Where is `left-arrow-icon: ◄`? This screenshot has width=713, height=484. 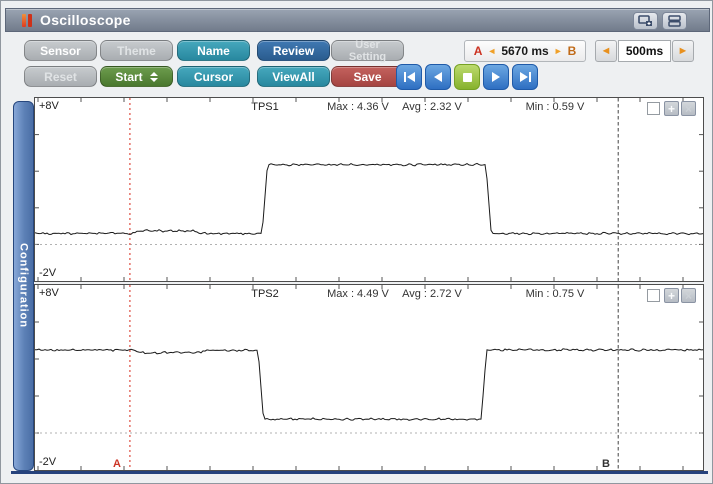 left-arrow-icon: ◄ is located at coordinates (492, 51).